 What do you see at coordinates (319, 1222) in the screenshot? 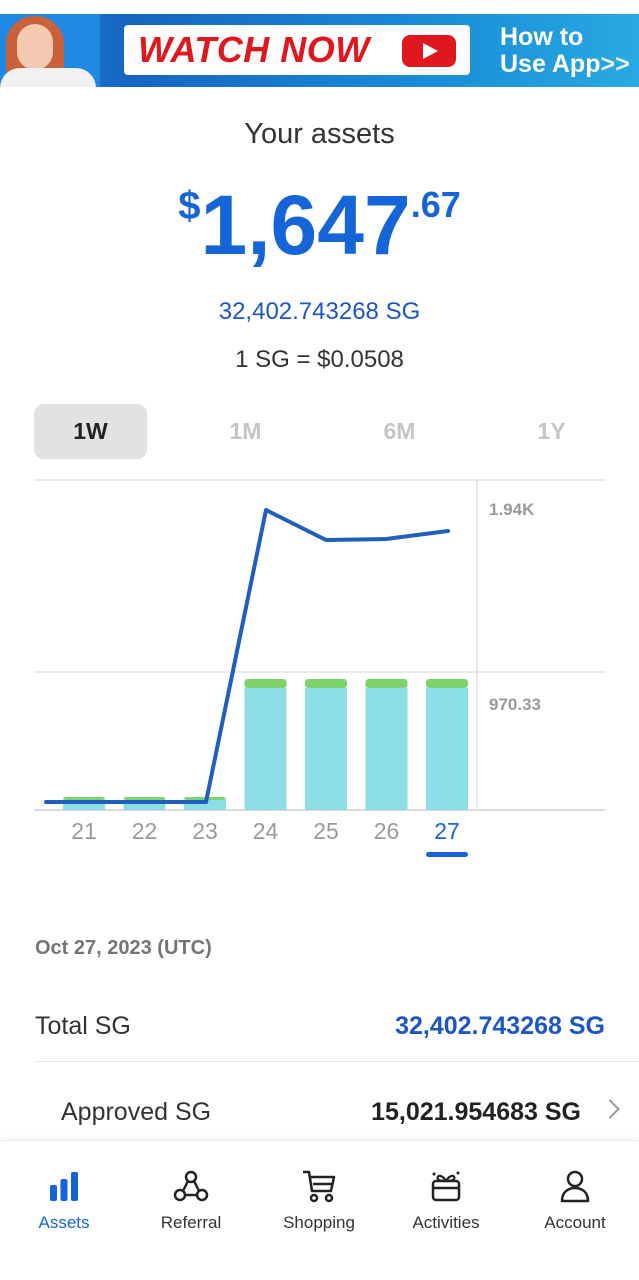
I see `nav-shopping-label: Shopping` at bounding box center [319, 1222].